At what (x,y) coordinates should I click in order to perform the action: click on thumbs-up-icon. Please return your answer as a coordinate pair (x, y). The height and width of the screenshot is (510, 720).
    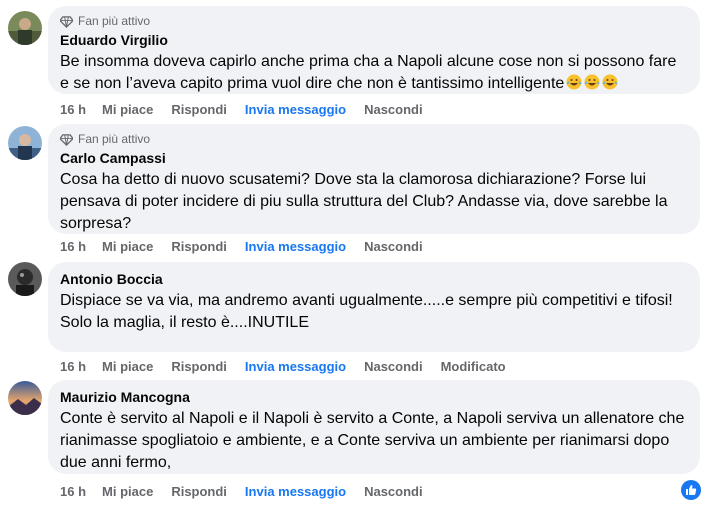
    Looking at the image, I should click on (691, 490).